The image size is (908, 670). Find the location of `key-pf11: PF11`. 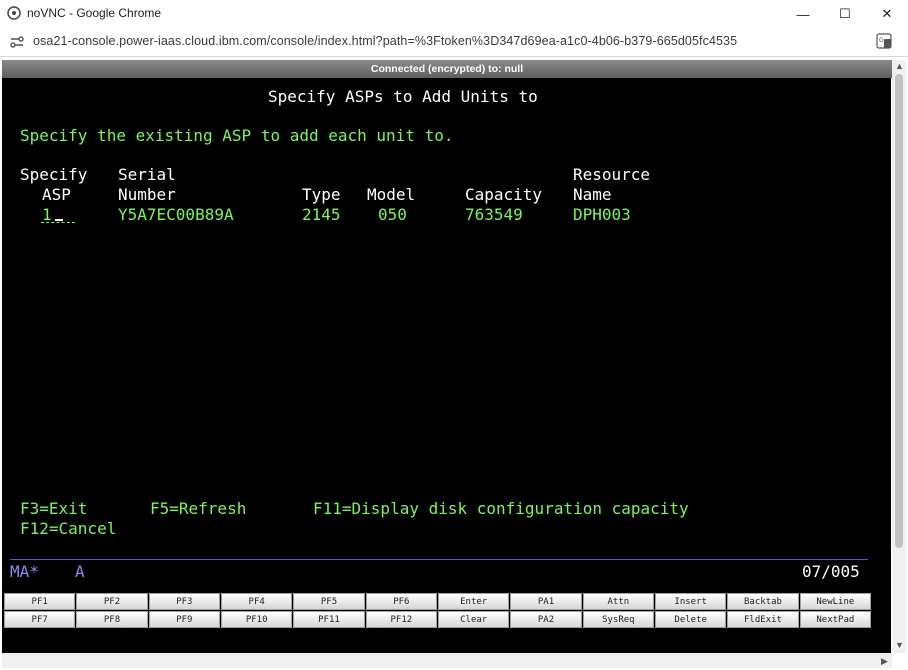

key-pf11: PF11 is located at coordinates (329, 619).